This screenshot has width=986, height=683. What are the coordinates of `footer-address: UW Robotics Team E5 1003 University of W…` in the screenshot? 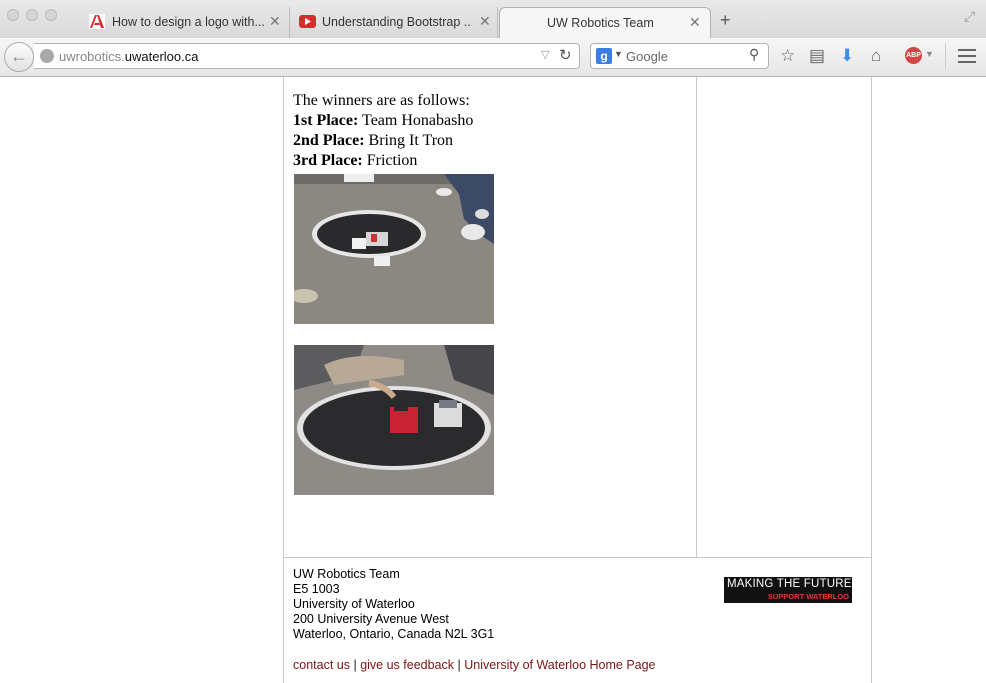 It's located at (393, 604).